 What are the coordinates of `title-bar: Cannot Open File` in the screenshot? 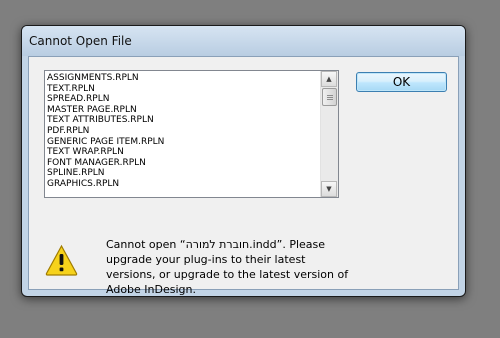 It's located at (243, 41).